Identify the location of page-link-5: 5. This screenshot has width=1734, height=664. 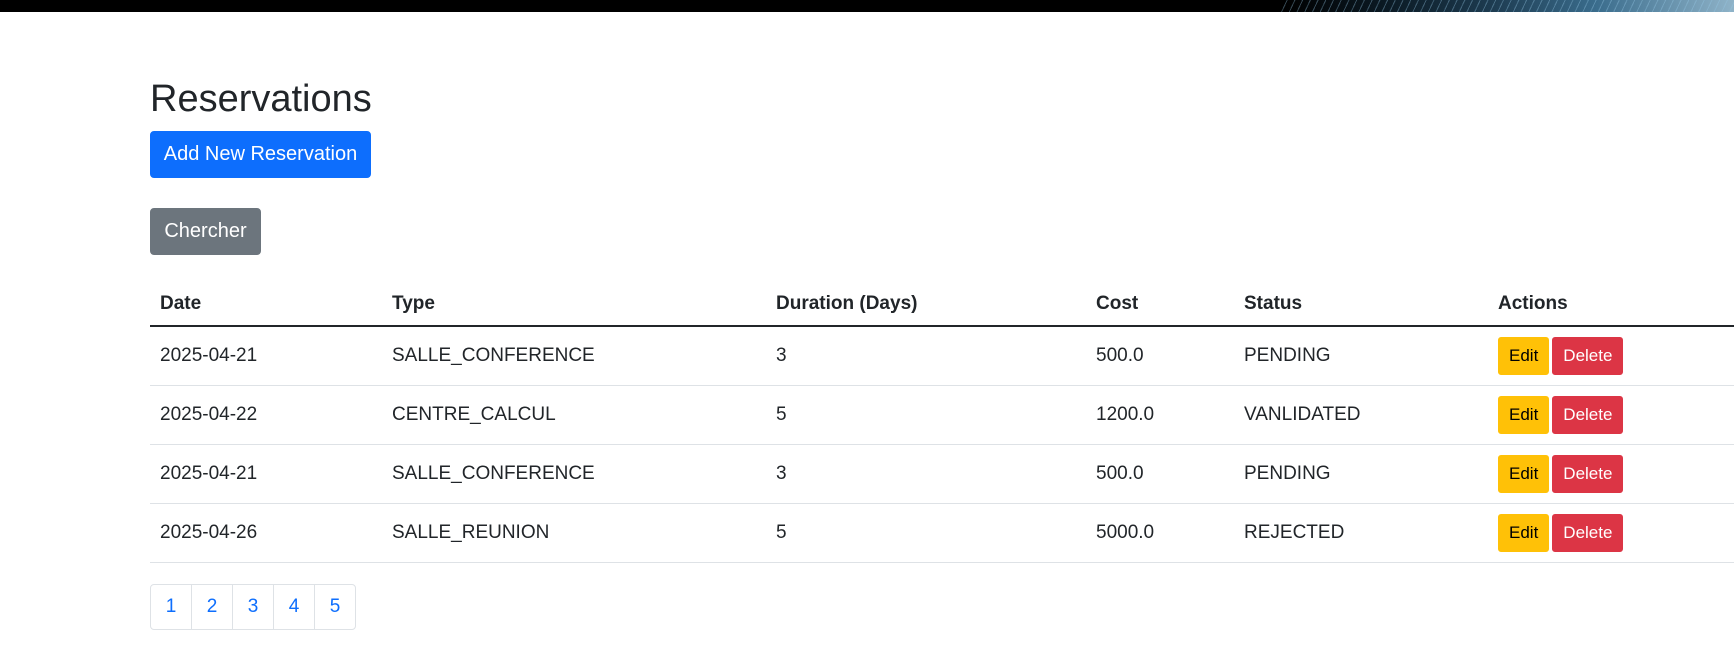
(335, 607).